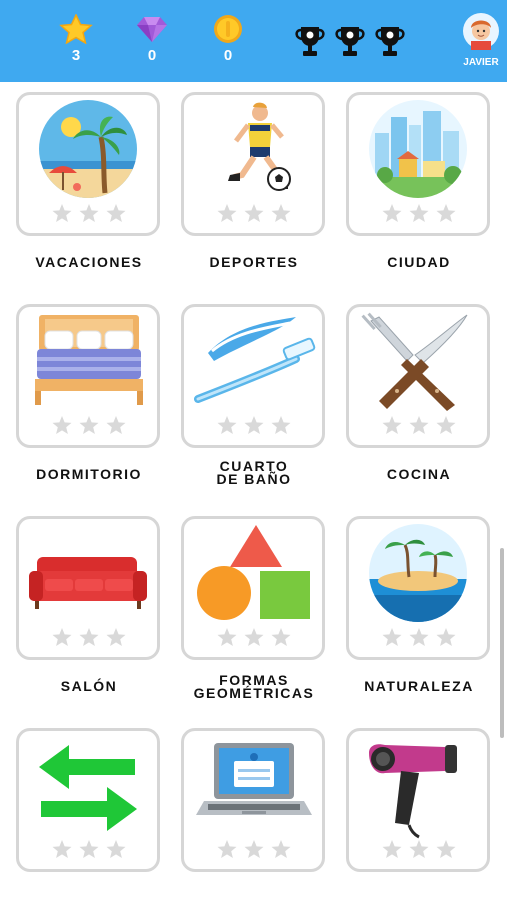 The image size is (507, 900). I want to click on island-icon, so click(418, 573).